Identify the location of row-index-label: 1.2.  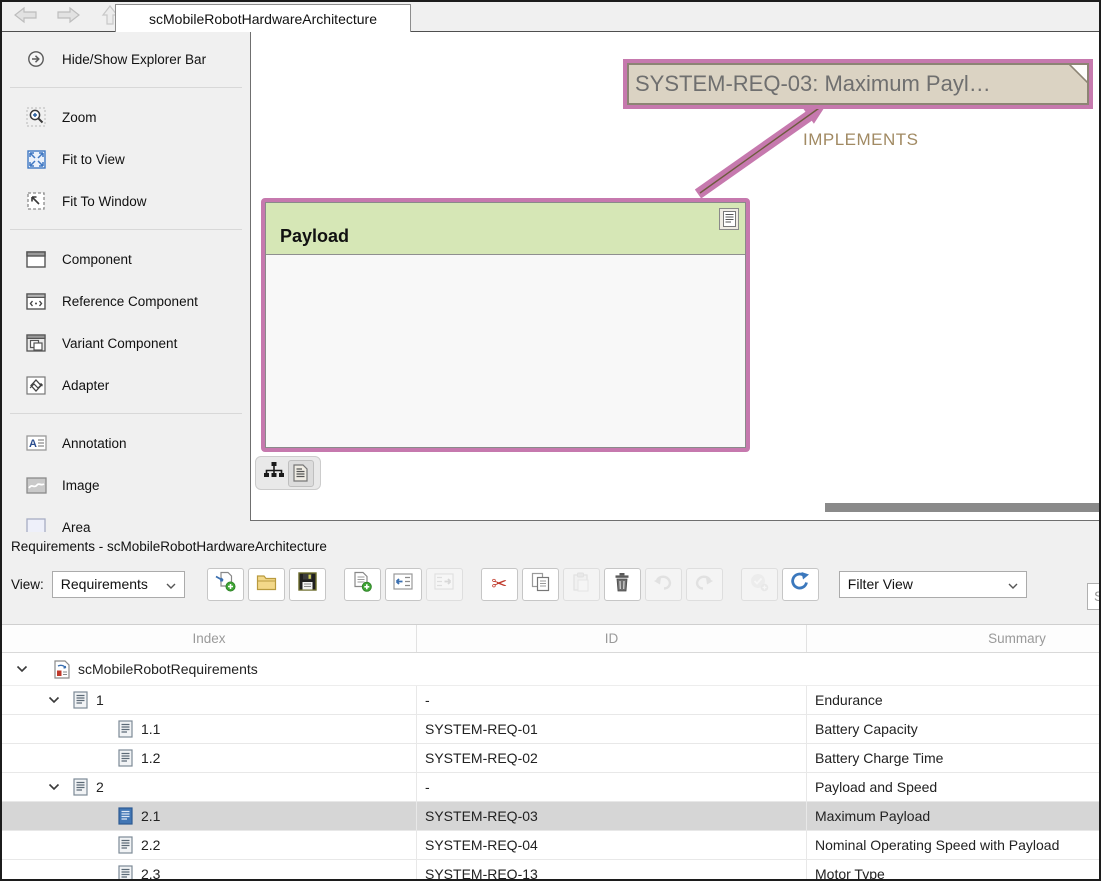
(151, 758).